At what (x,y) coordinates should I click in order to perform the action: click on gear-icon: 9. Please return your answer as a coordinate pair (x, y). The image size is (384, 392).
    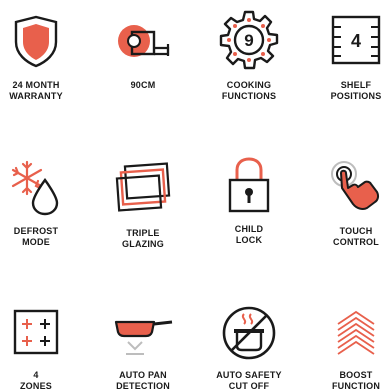
    Looking at the image, I should click on (249, 40).